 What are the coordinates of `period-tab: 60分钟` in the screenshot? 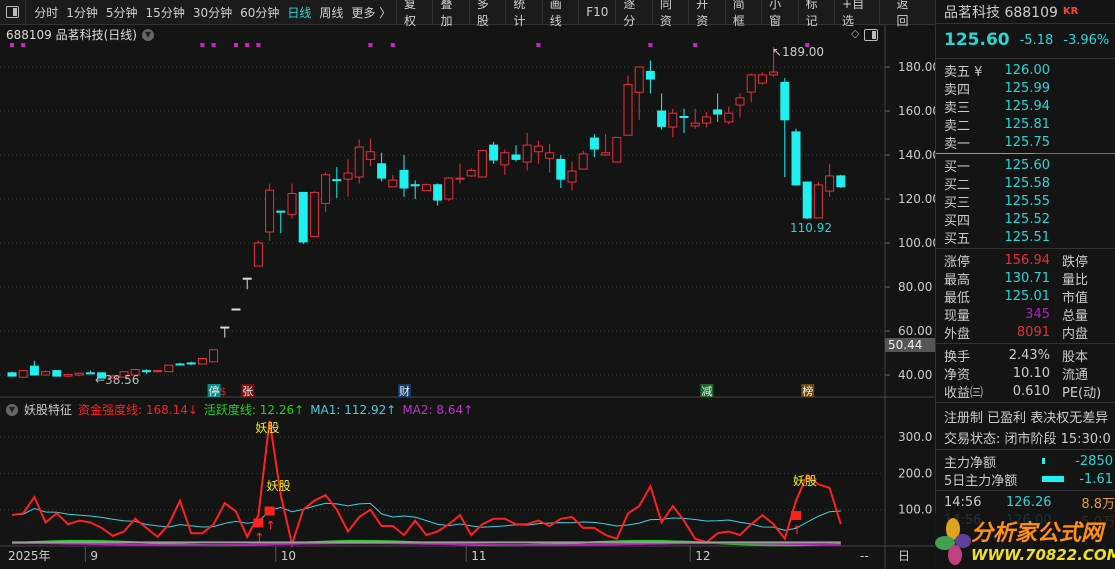 It's located at (259, 12).